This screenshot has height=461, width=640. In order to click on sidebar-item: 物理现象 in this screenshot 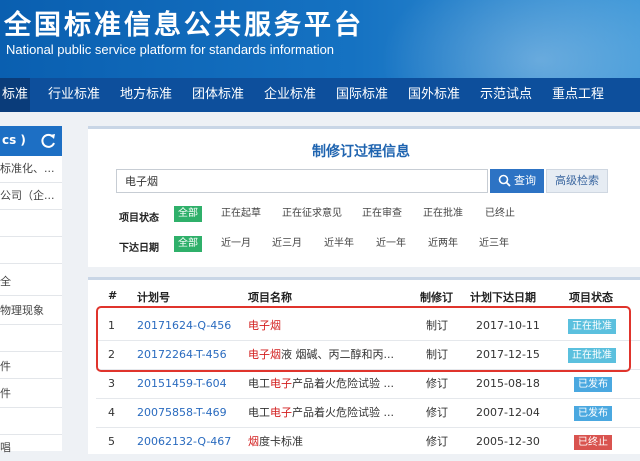, I will do `click(31, 311)`.